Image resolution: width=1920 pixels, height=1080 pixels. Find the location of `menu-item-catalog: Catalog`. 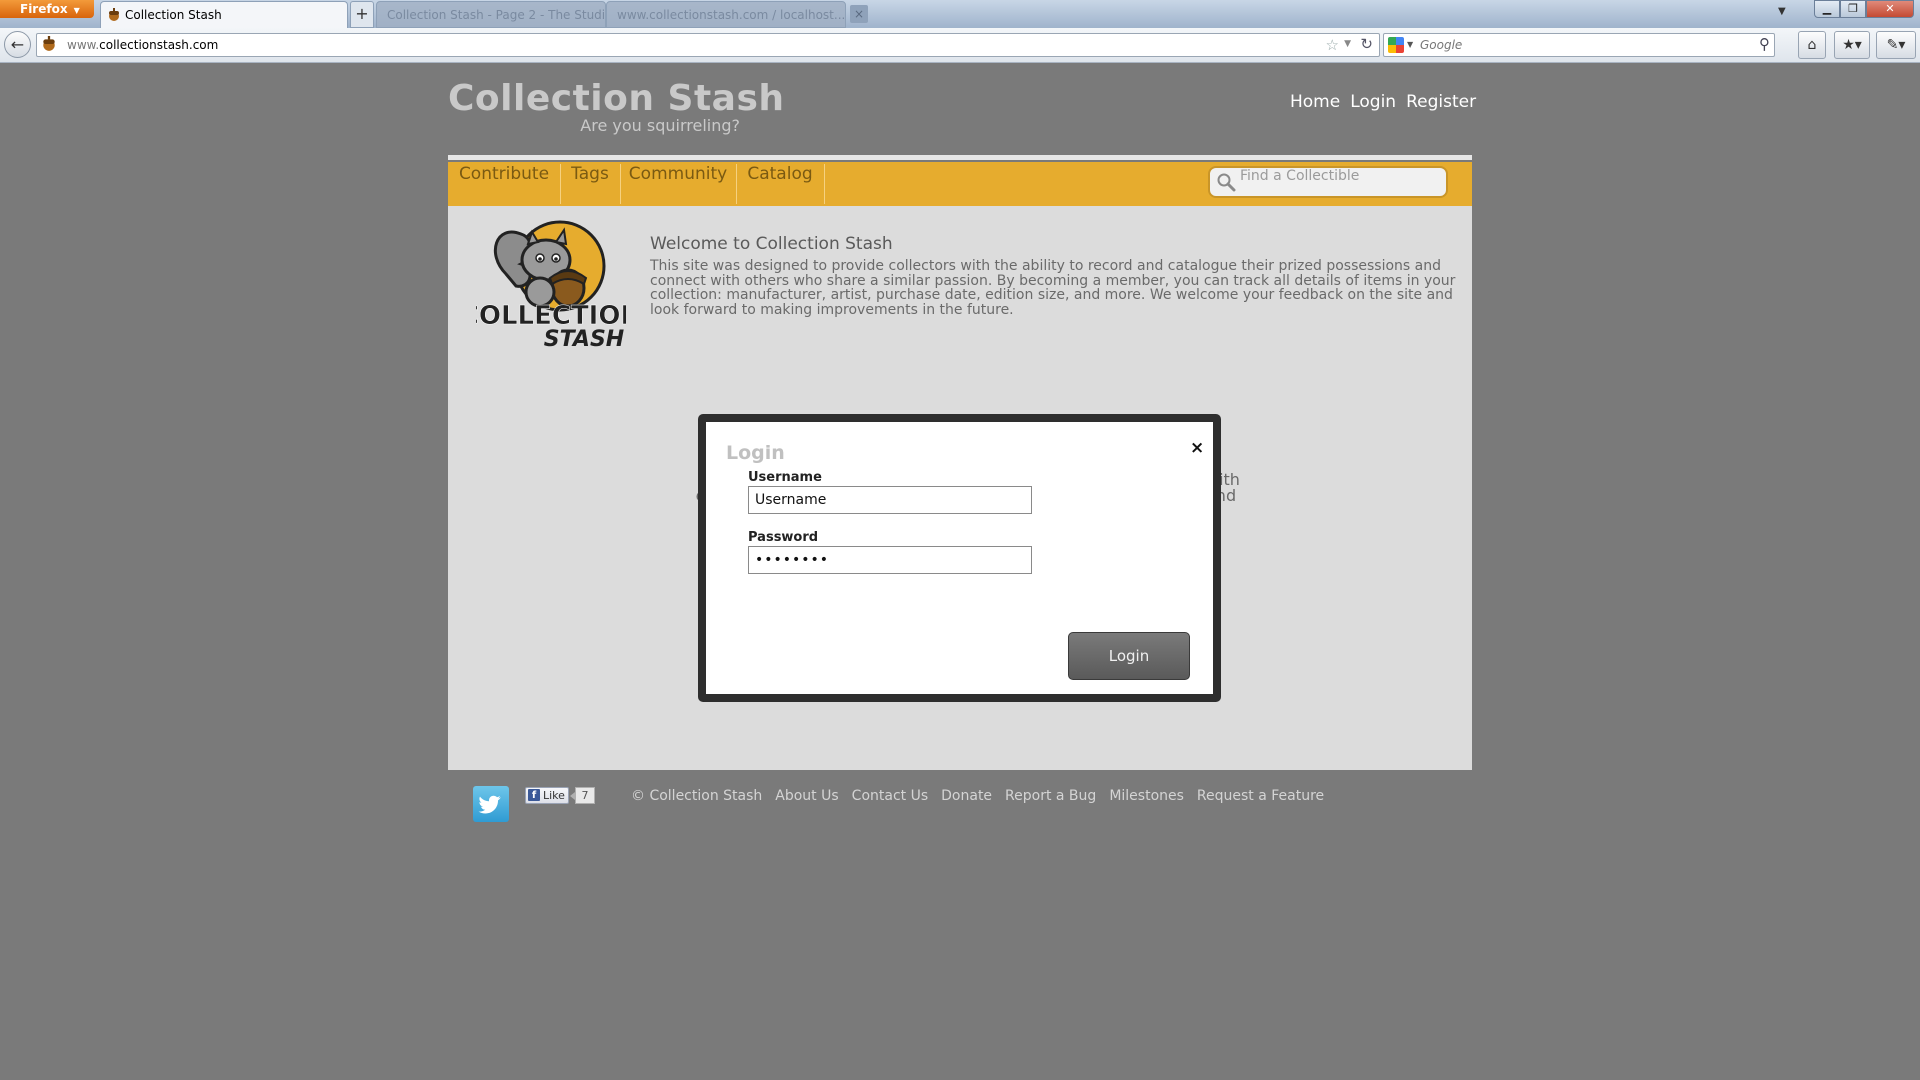

menu-item-catalog: Catalog is located at coordinates (780, 184).